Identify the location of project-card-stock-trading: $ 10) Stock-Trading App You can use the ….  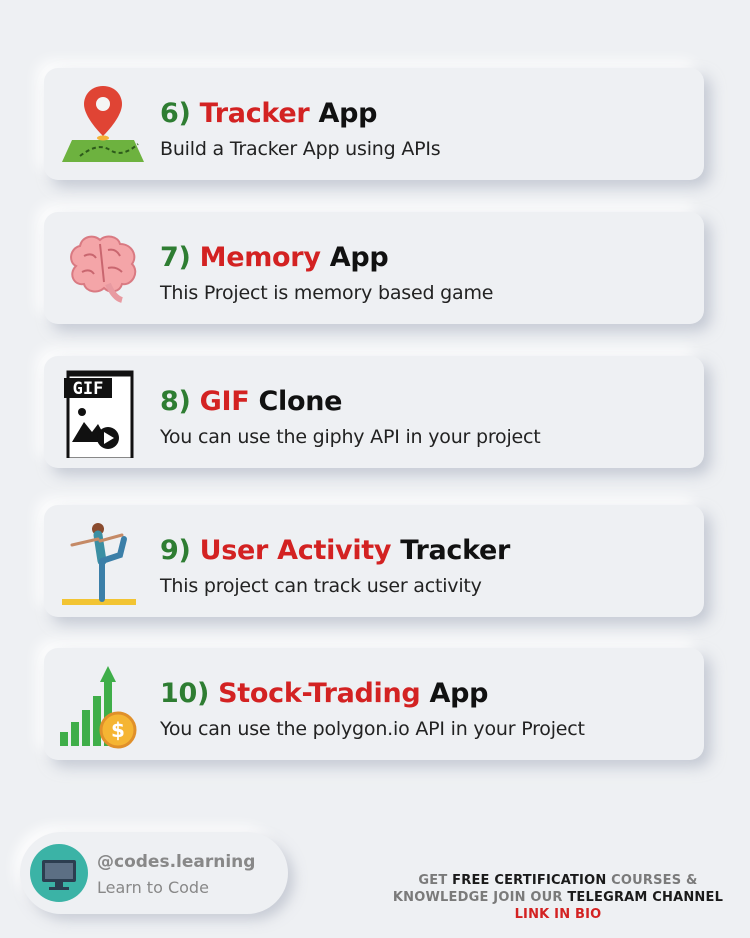
(374, 704).